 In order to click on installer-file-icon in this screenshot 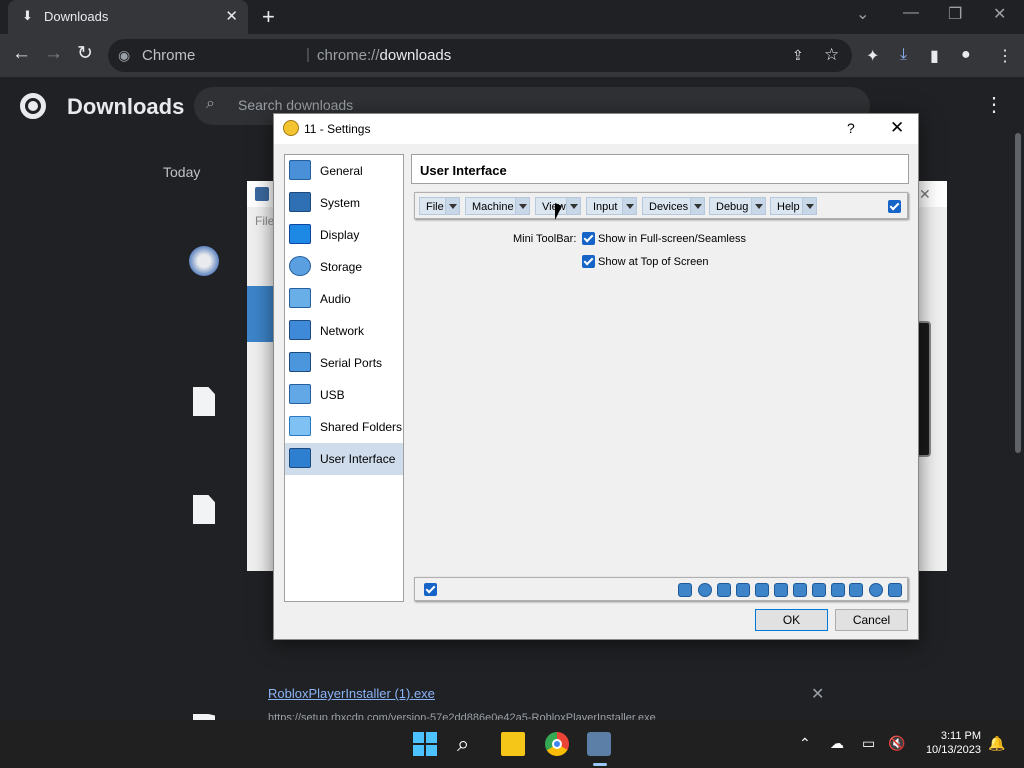, I will do `click(204, 261)`.